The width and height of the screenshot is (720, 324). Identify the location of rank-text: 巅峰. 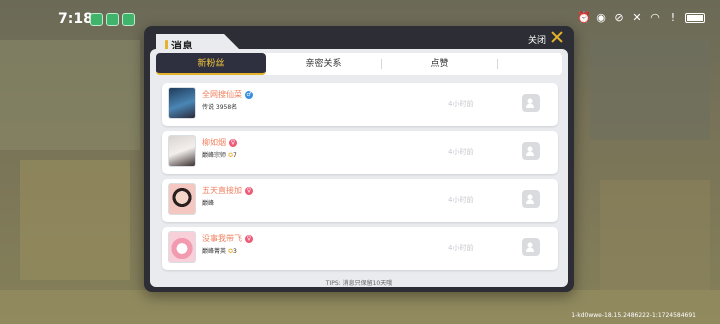
(208, 203).